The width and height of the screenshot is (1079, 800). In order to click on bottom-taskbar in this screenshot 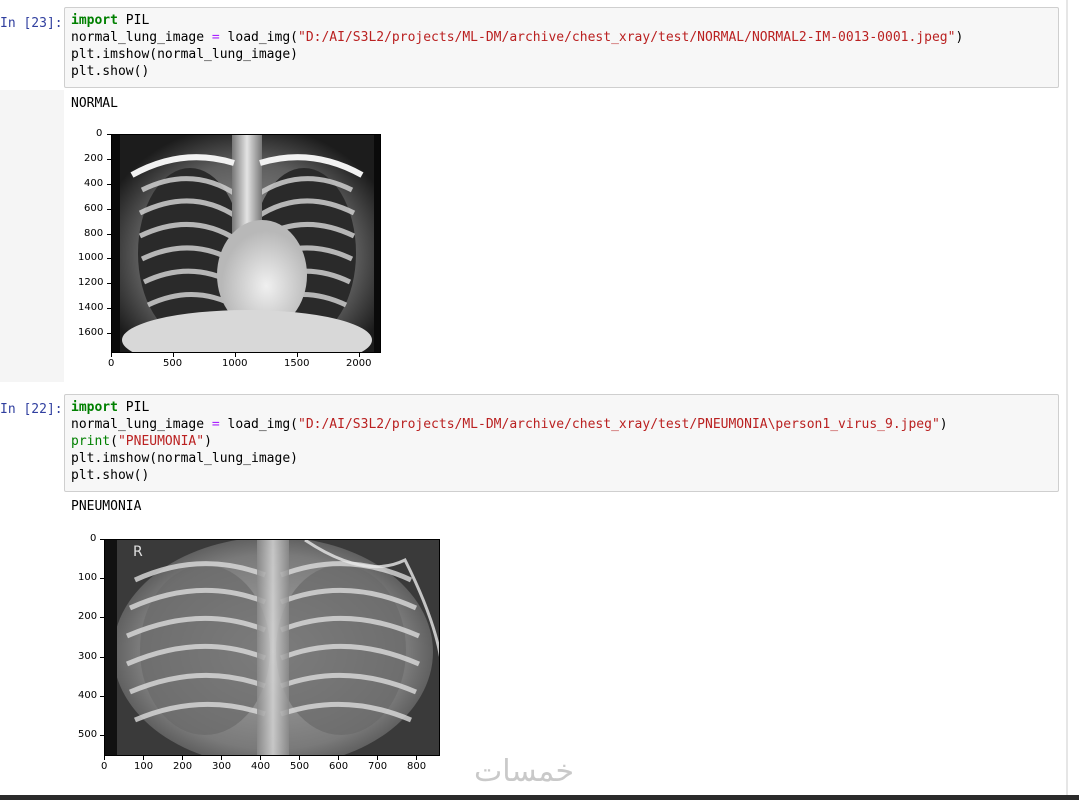, I will do `click(539, 797)`.